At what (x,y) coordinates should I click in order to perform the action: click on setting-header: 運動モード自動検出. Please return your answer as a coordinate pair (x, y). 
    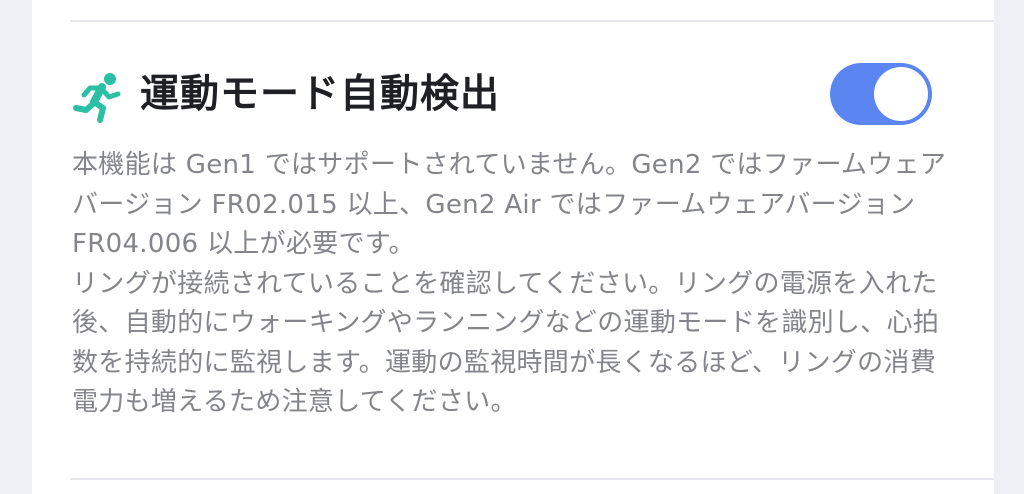
    Looking at the image, I should click on (512, 96).